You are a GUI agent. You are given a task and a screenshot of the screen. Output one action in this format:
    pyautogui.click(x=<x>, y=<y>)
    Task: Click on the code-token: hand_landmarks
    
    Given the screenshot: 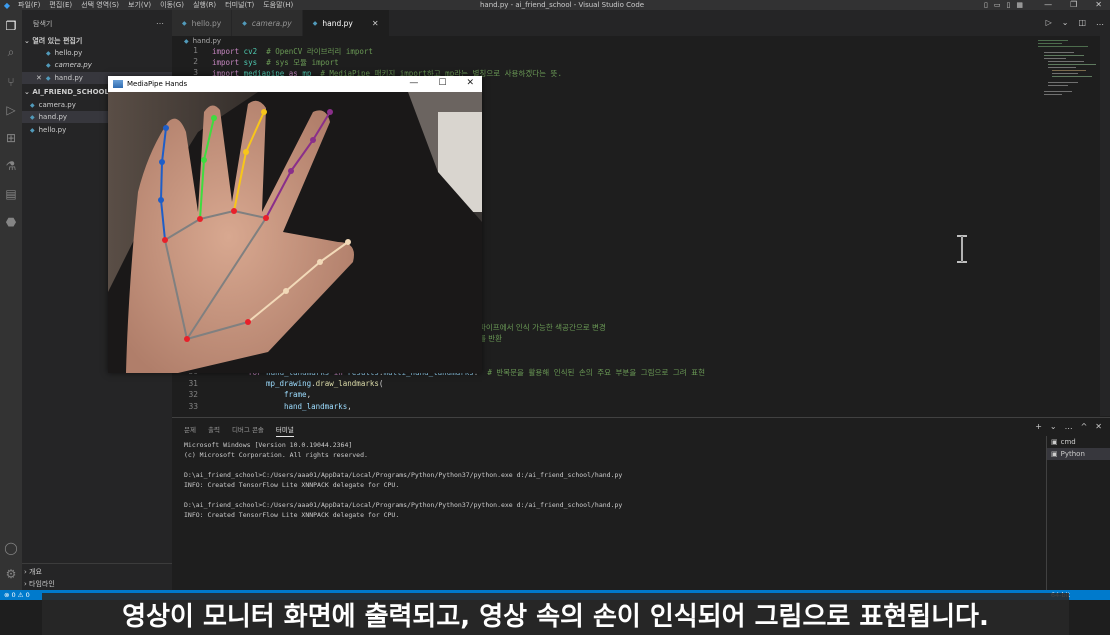 What is the action you would take?
    pyautogui.click(x=316, y=406)
    